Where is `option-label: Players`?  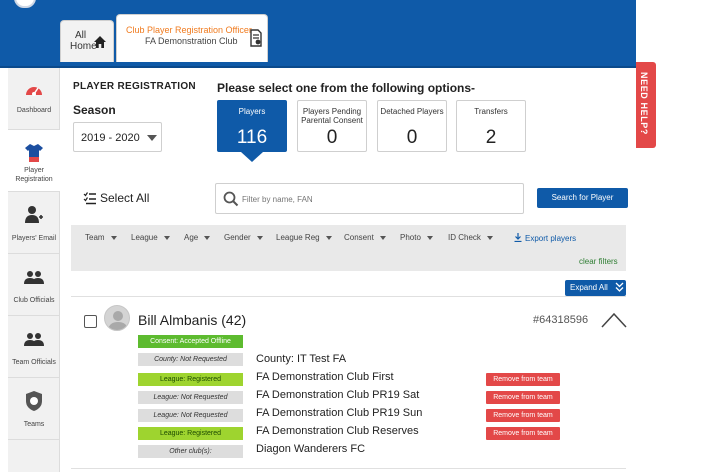 option-label: Players is located at coordinates (252, 111).